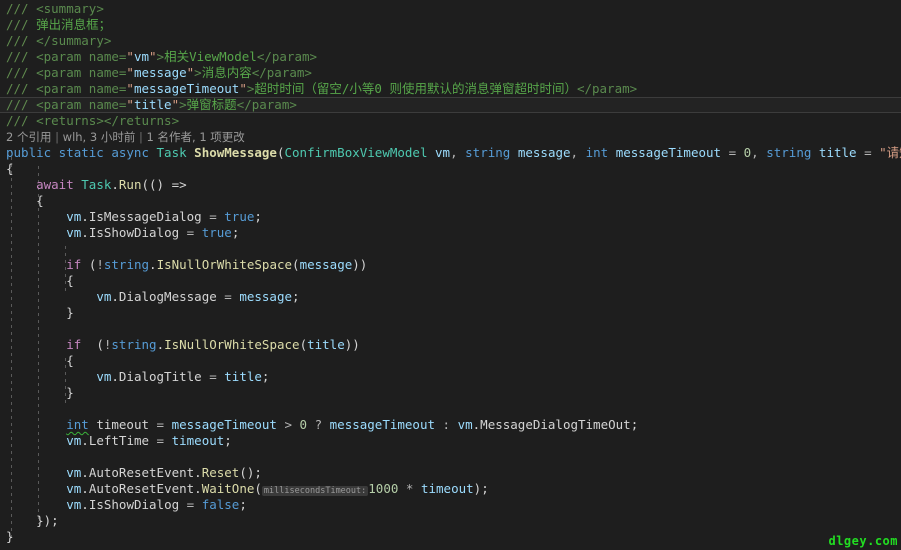  What do you see at coordinates (100, 264) in the screenshot?
I see `not-operator: !` at bounding box center [100, 264].